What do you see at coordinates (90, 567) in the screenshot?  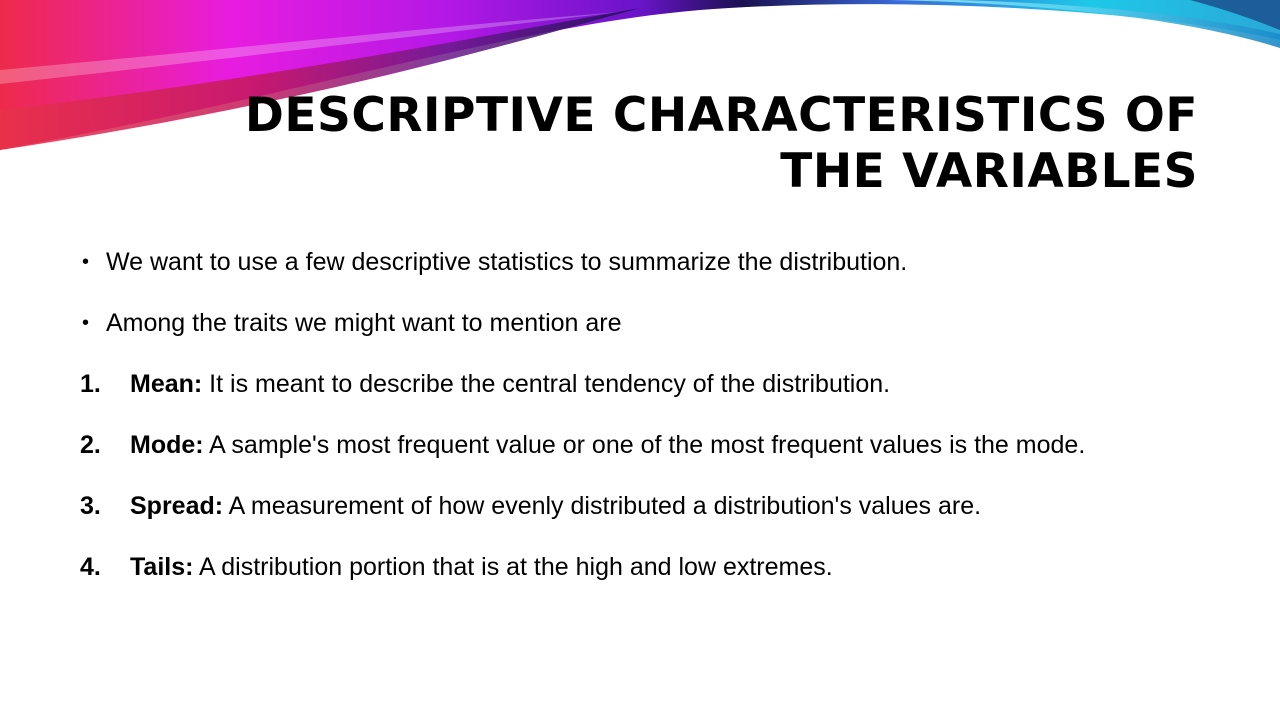 I see `item-number: 4.` at bounding box center [90, 567].